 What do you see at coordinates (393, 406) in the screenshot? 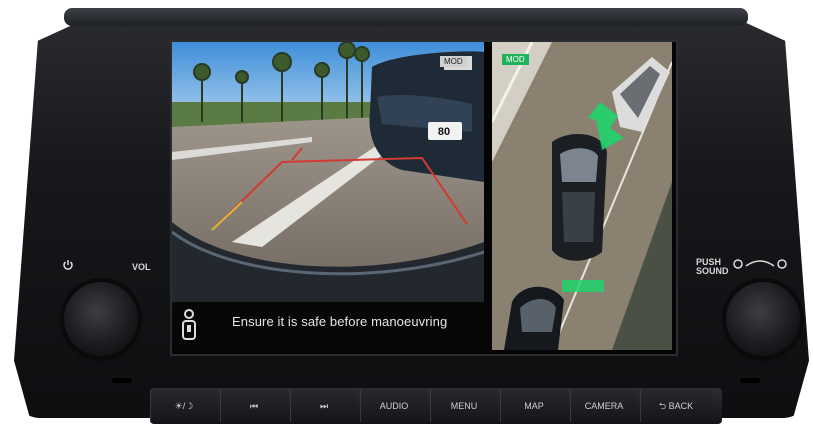
I see `audio-button: AUDIO` at bounding box center [393, 406].